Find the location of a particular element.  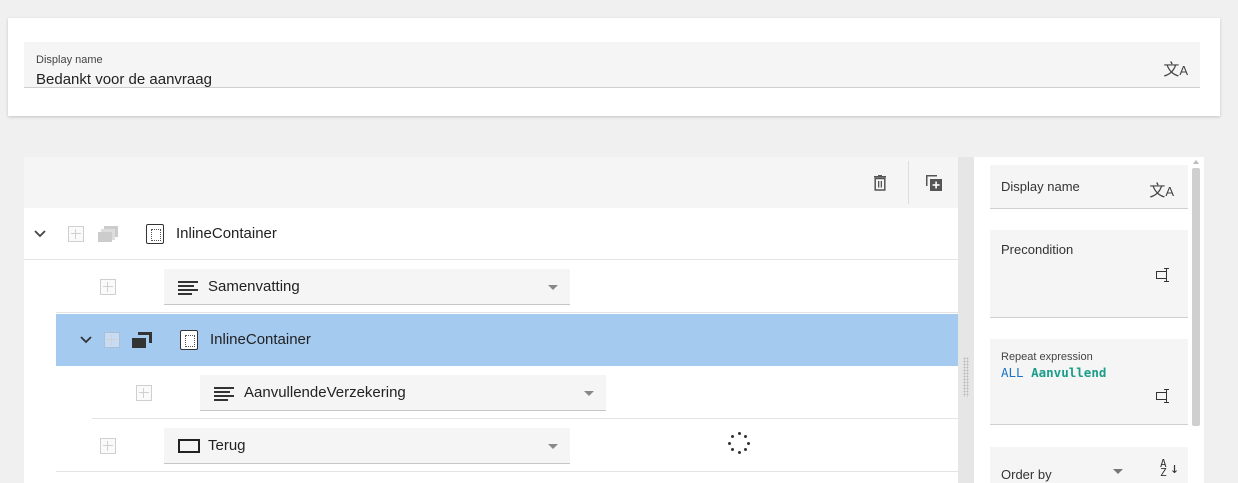

element-select-label: AanvullendeVerzekering is located at coordinates (325, 392).